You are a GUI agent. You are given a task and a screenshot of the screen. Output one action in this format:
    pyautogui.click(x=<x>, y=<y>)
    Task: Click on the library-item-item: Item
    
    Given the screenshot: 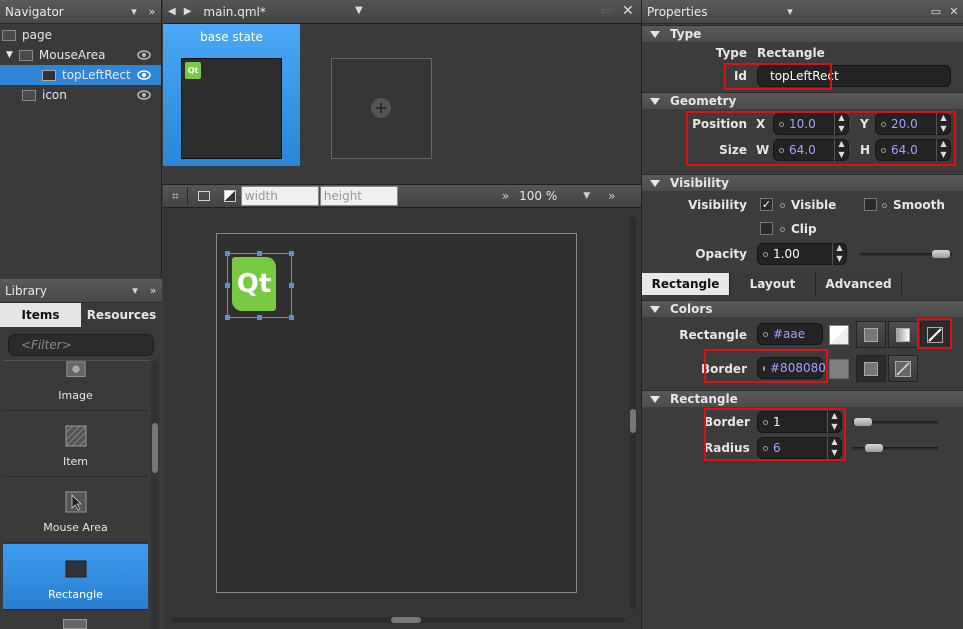 What is the action you would take?
    pyautogui.click(x=75, y=444)
    